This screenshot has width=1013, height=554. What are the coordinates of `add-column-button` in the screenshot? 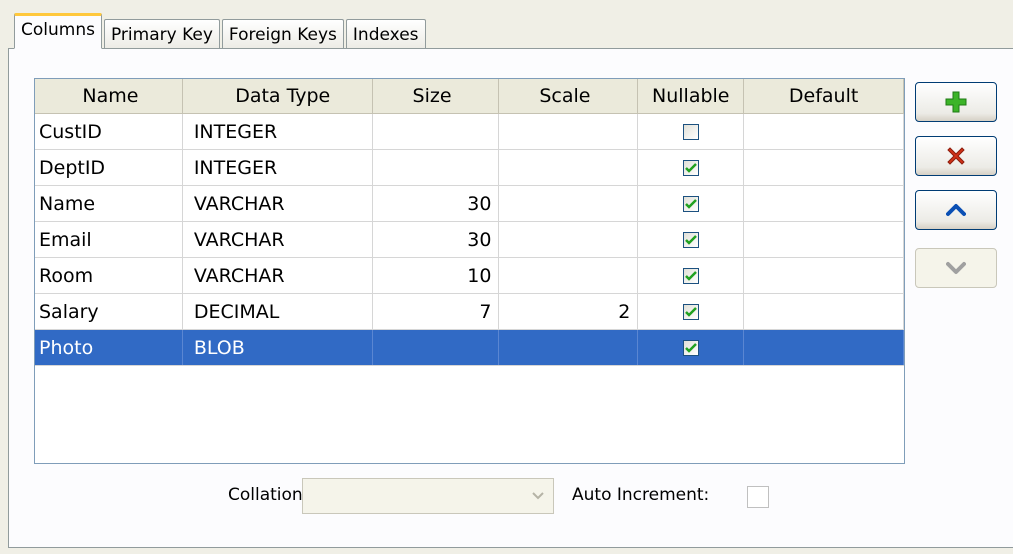 It's located at (956, 102).